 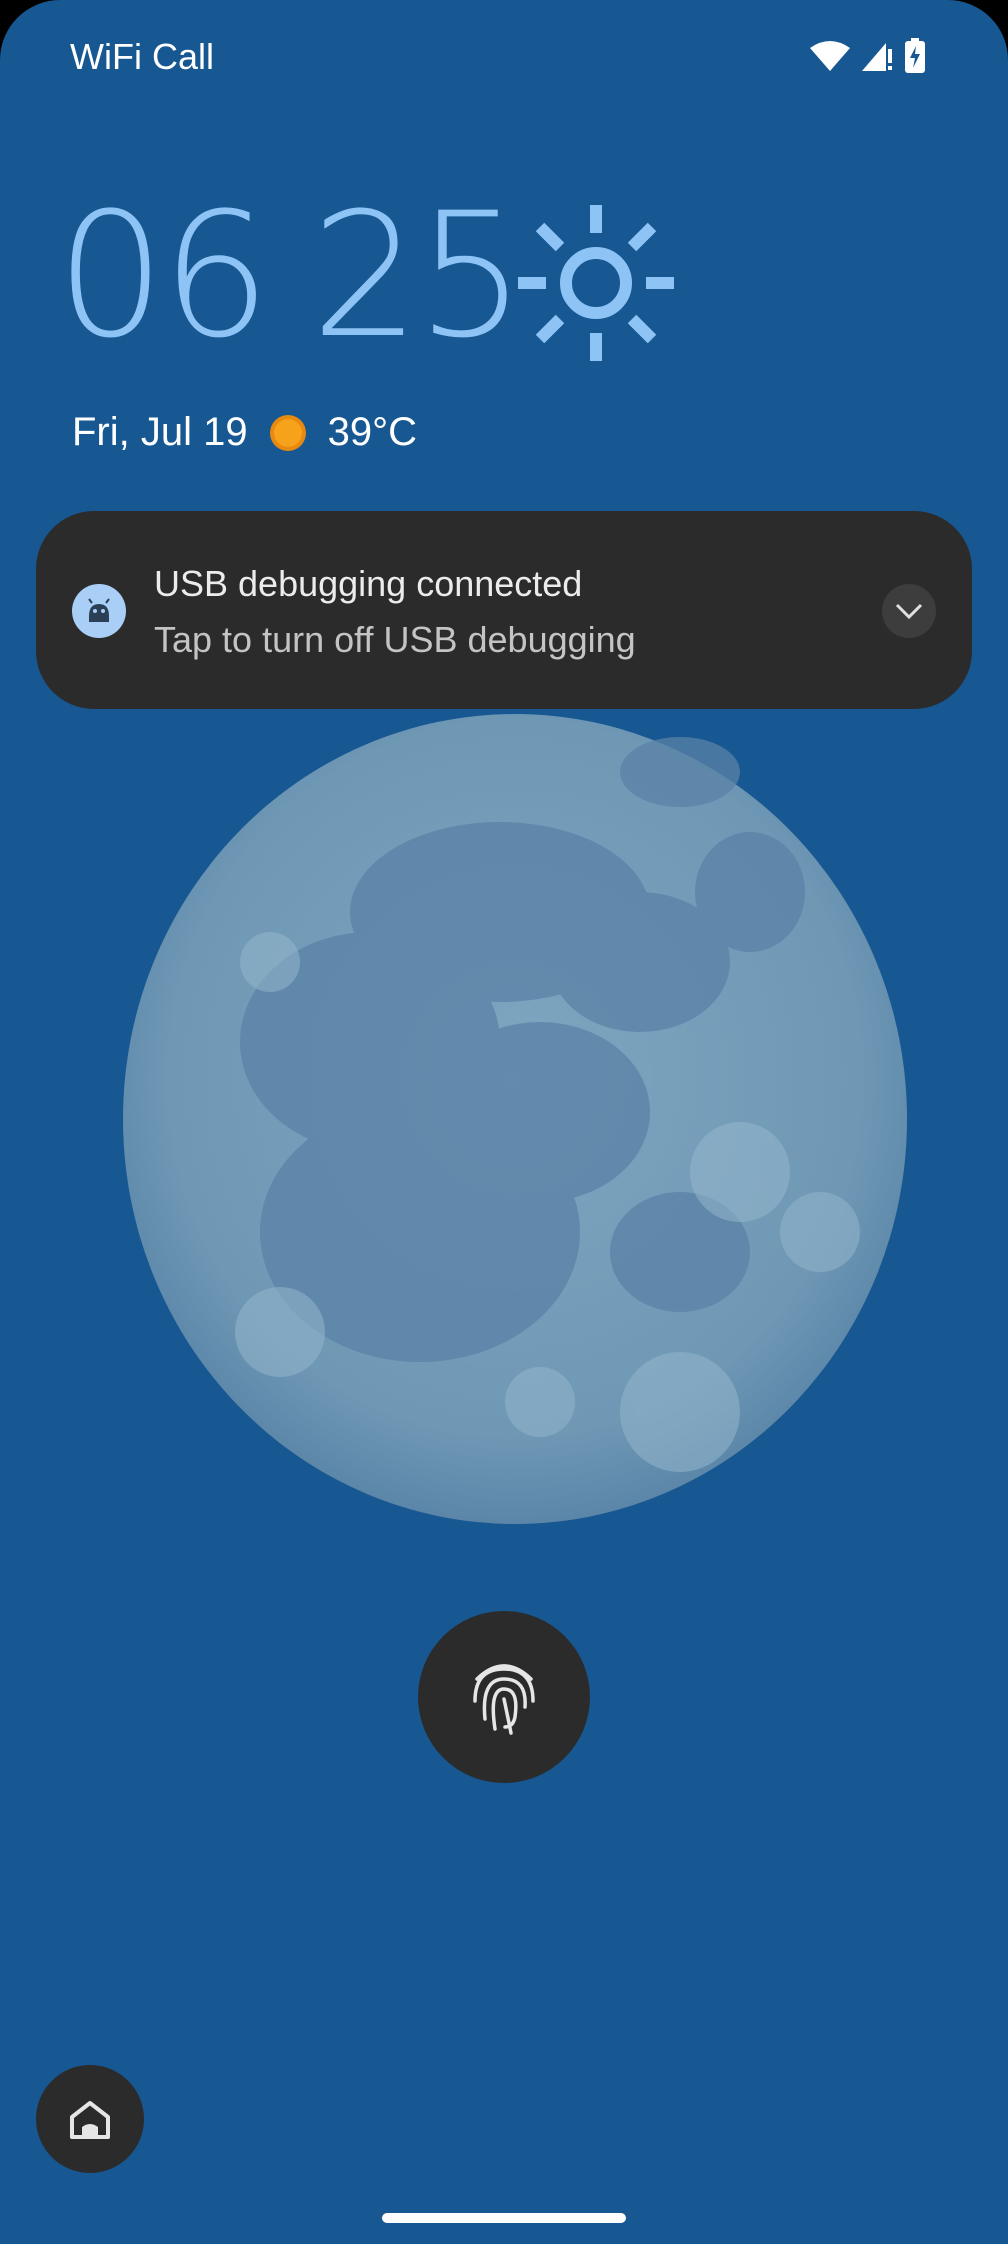 I want to click on fingerprint-button, so click(x=504, y=1697).